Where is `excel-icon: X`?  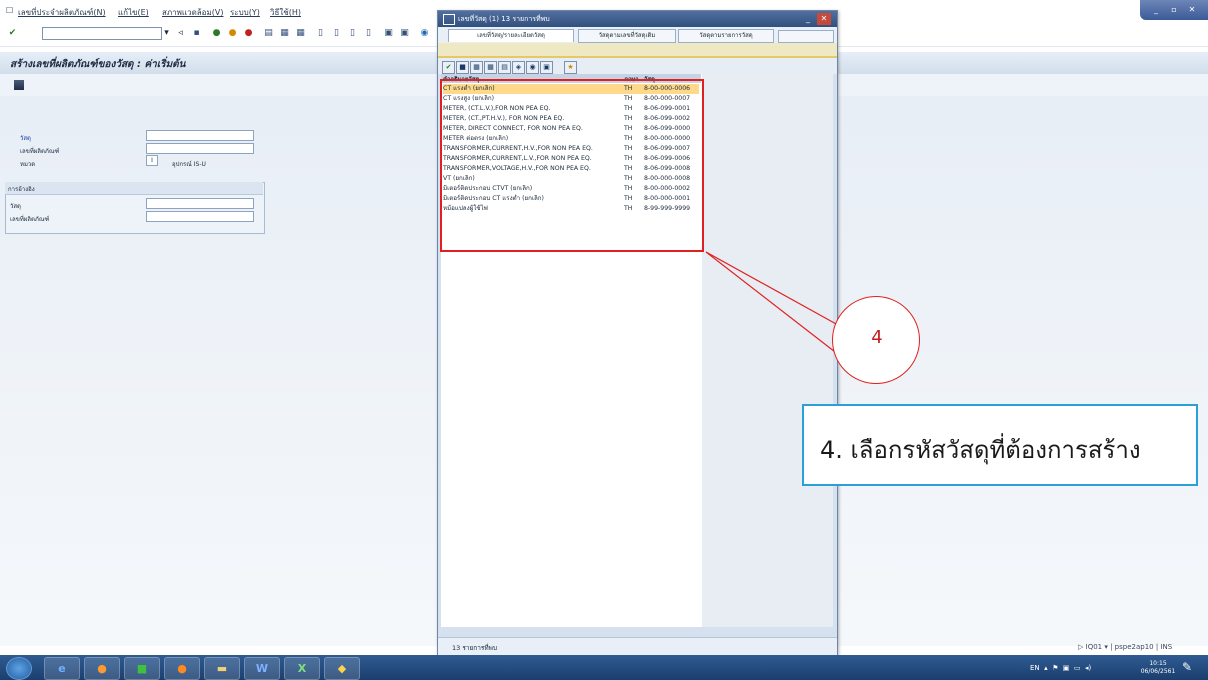
excel-icon: X is located at coordinates (302, 668).